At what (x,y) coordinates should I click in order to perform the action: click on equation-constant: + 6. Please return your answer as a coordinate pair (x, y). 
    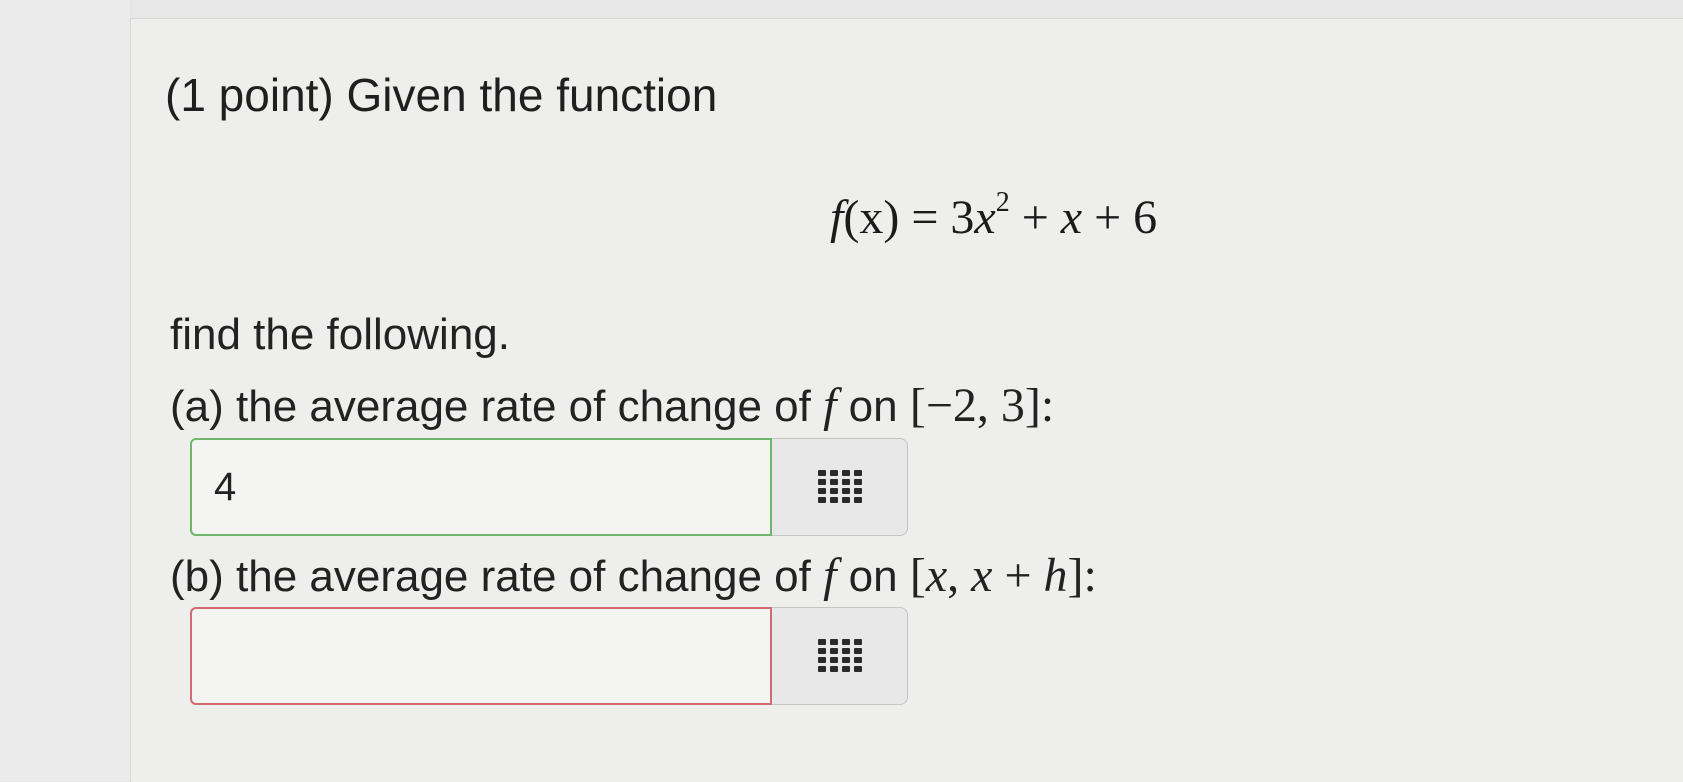
    Looking at the image, I should click on (1120, 217).